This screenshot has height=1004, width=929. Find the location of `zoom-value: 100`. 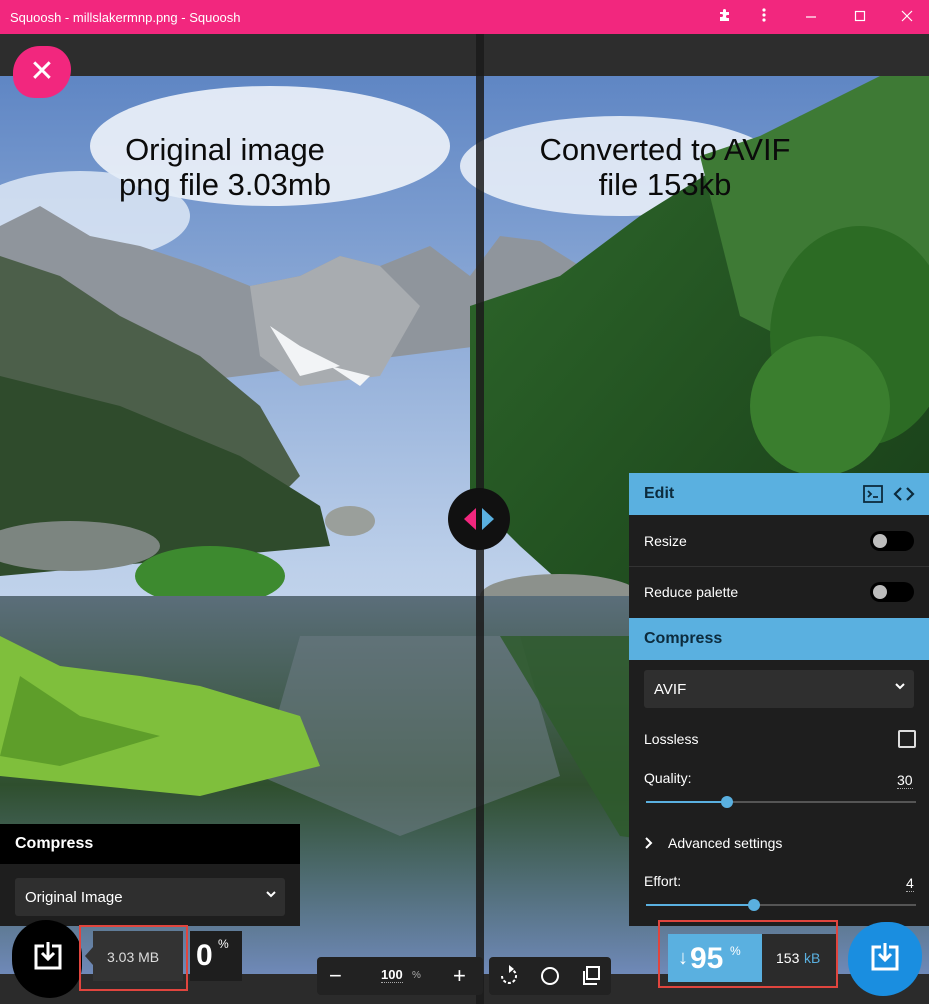

zoom-value: 100 is located at coordinates (392, 975).